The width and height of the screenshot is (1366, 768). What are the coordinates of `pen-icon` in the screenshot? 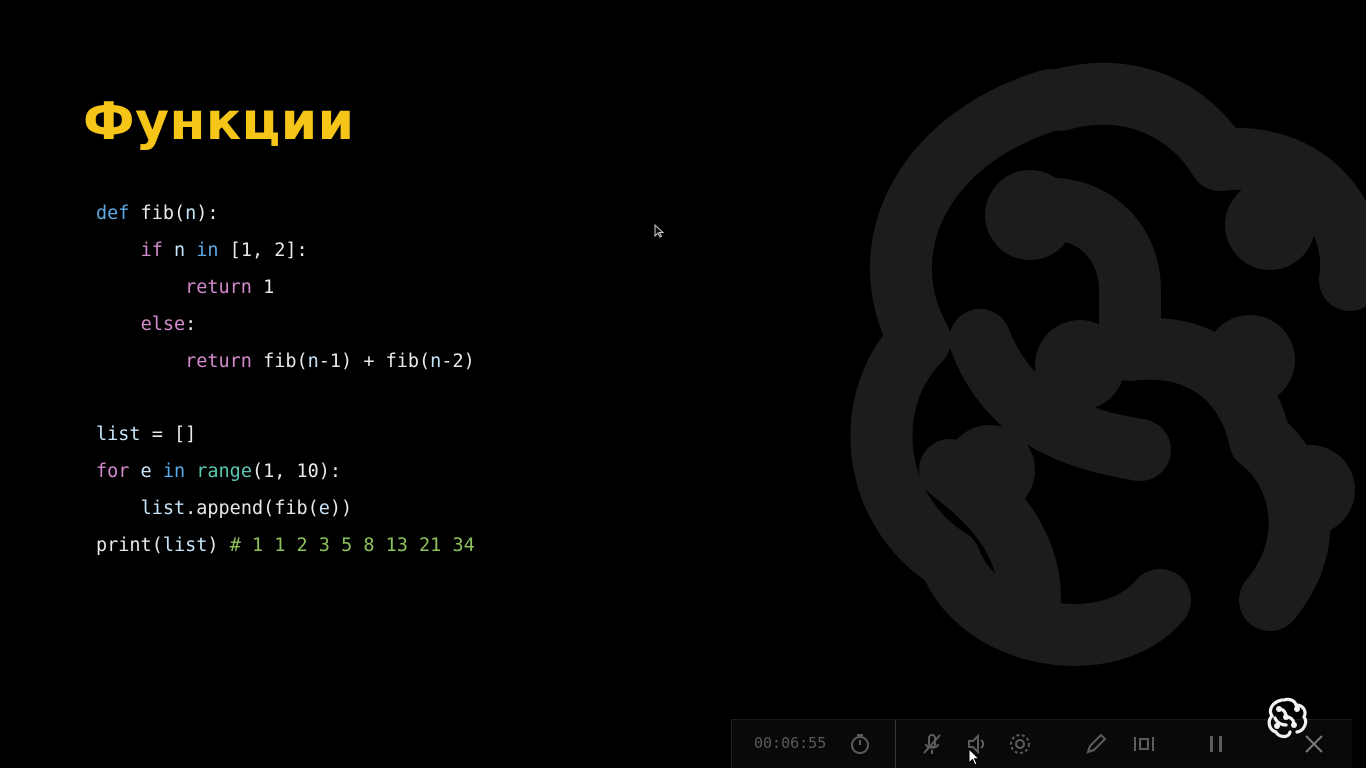 It's located at (1096, 743).